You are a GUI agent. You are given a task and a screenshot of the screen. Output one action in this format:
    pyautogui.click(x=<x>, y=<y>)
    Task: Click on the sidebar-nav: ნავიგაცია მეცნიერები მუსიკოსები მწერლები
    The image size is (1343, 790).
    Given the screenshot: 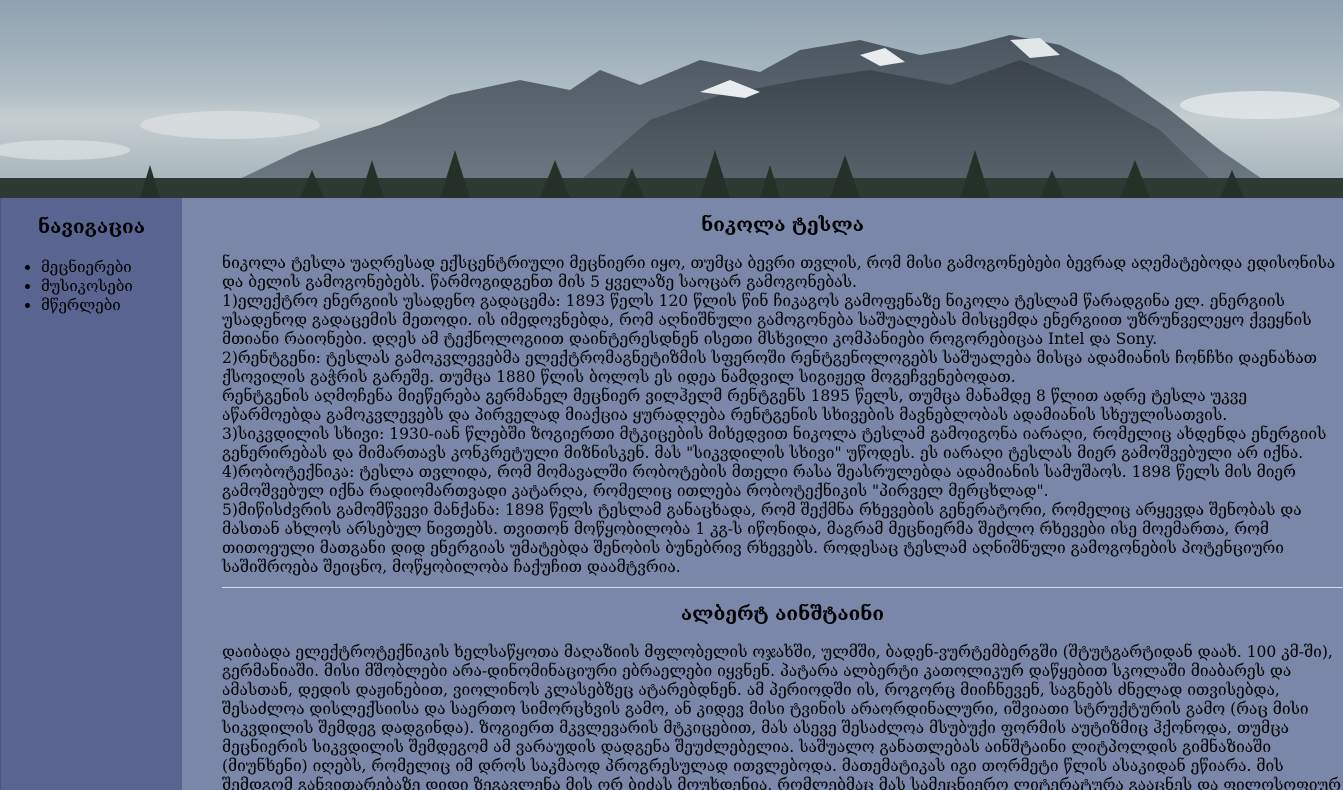 What is the action you would take?
    pyautogui.click(x=91, y=494)
    